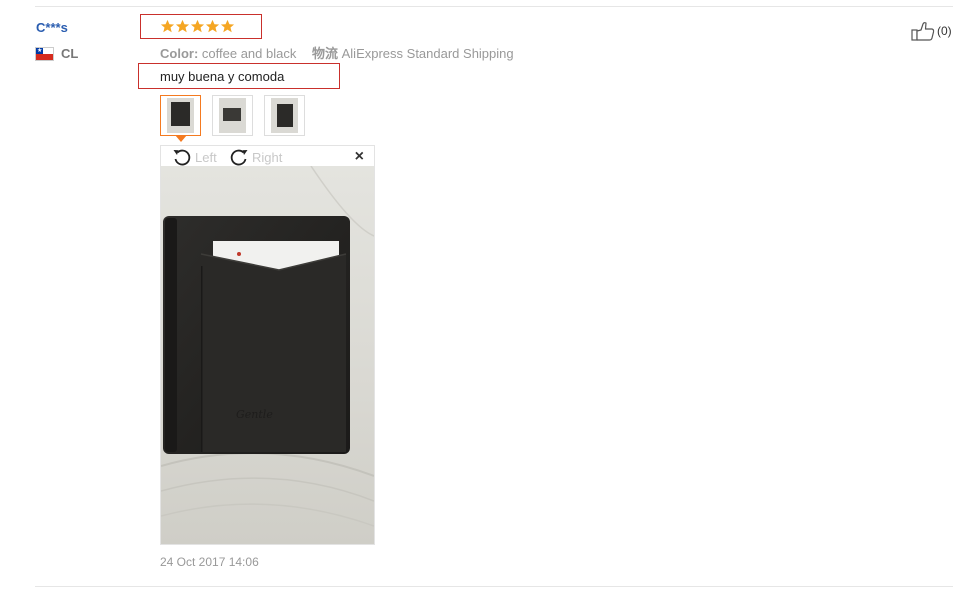 The height and width of the screenshot is (591, 970). I want to click on helpful-button: (0), so click(931, 31).